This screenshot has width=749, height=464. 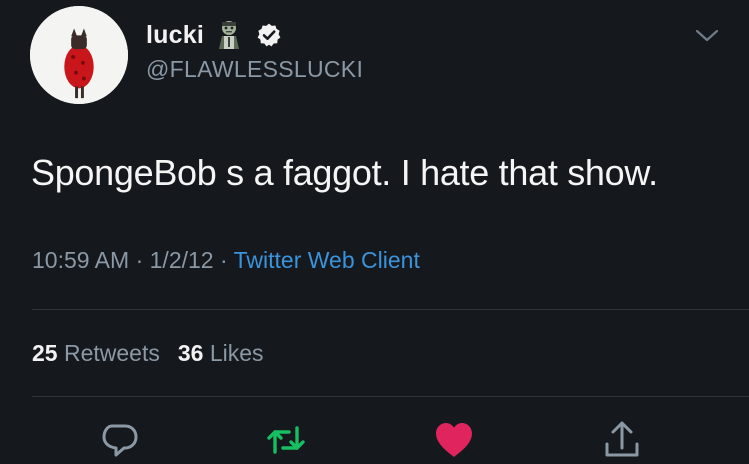 I want to click on retweets-stat: 25 Retweets, so click(x=96, y=353).